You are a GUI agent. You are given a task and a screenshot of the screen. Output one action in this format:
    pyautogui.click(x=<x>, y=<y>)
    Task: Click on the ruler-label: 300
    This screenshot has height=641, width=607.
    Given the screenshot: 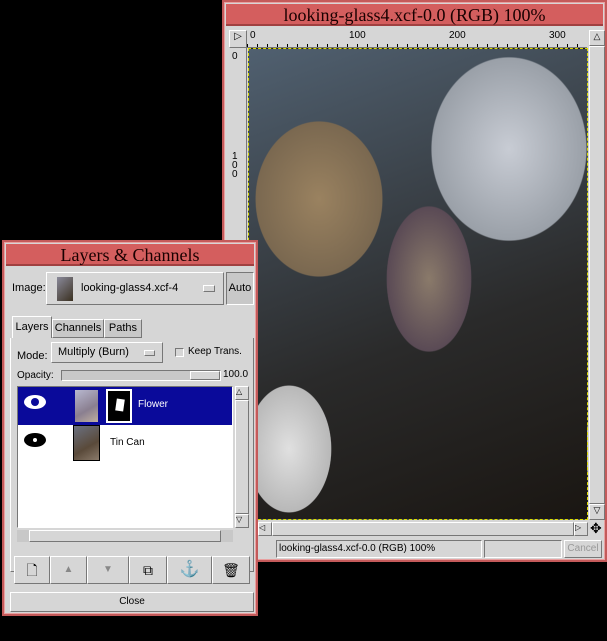 What is the action you would take?
    pyautogui.click(x=557, y=35)
    